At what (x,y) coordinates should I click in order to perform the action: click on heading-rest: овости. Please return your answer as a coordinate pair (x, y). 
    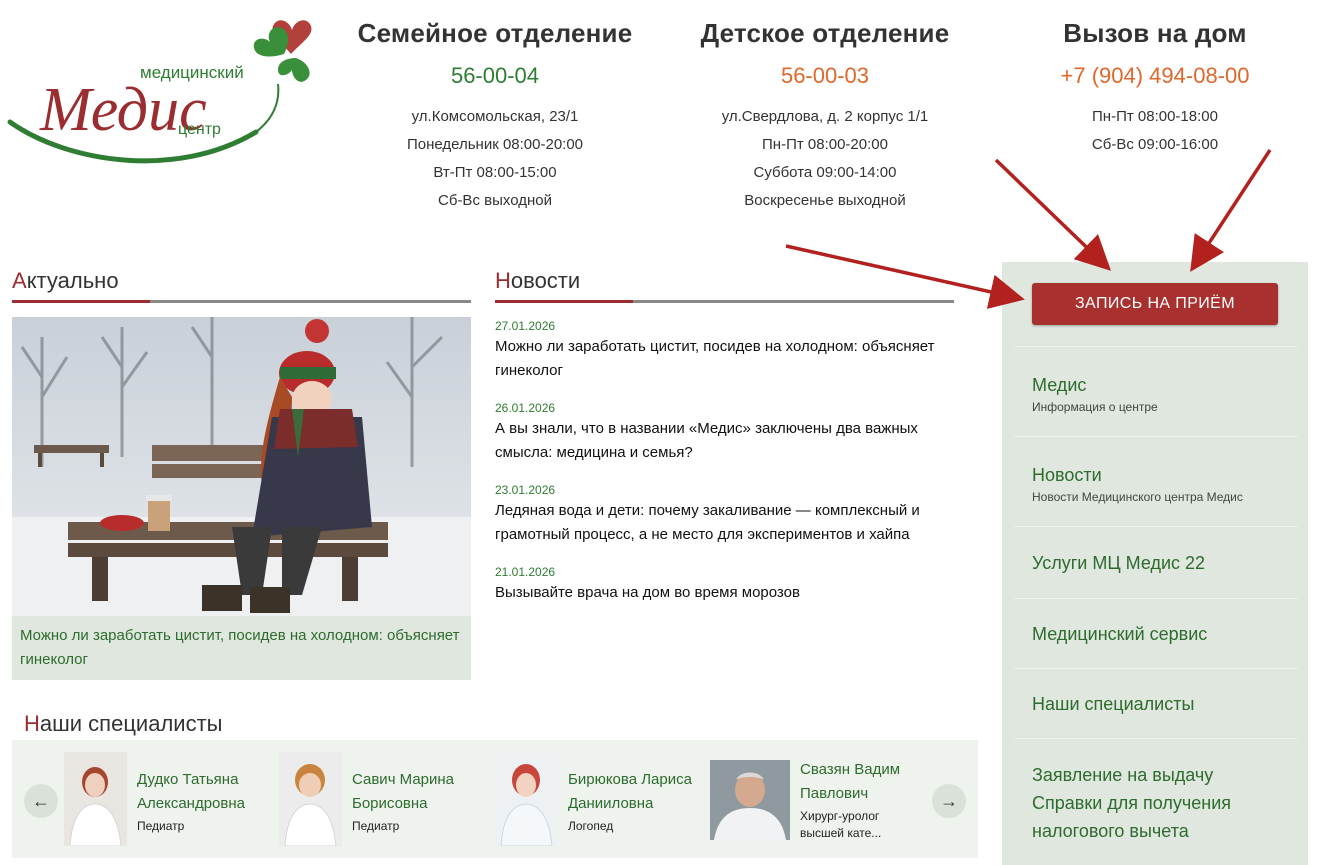
    Looking at the image, I should click on (545, 280).